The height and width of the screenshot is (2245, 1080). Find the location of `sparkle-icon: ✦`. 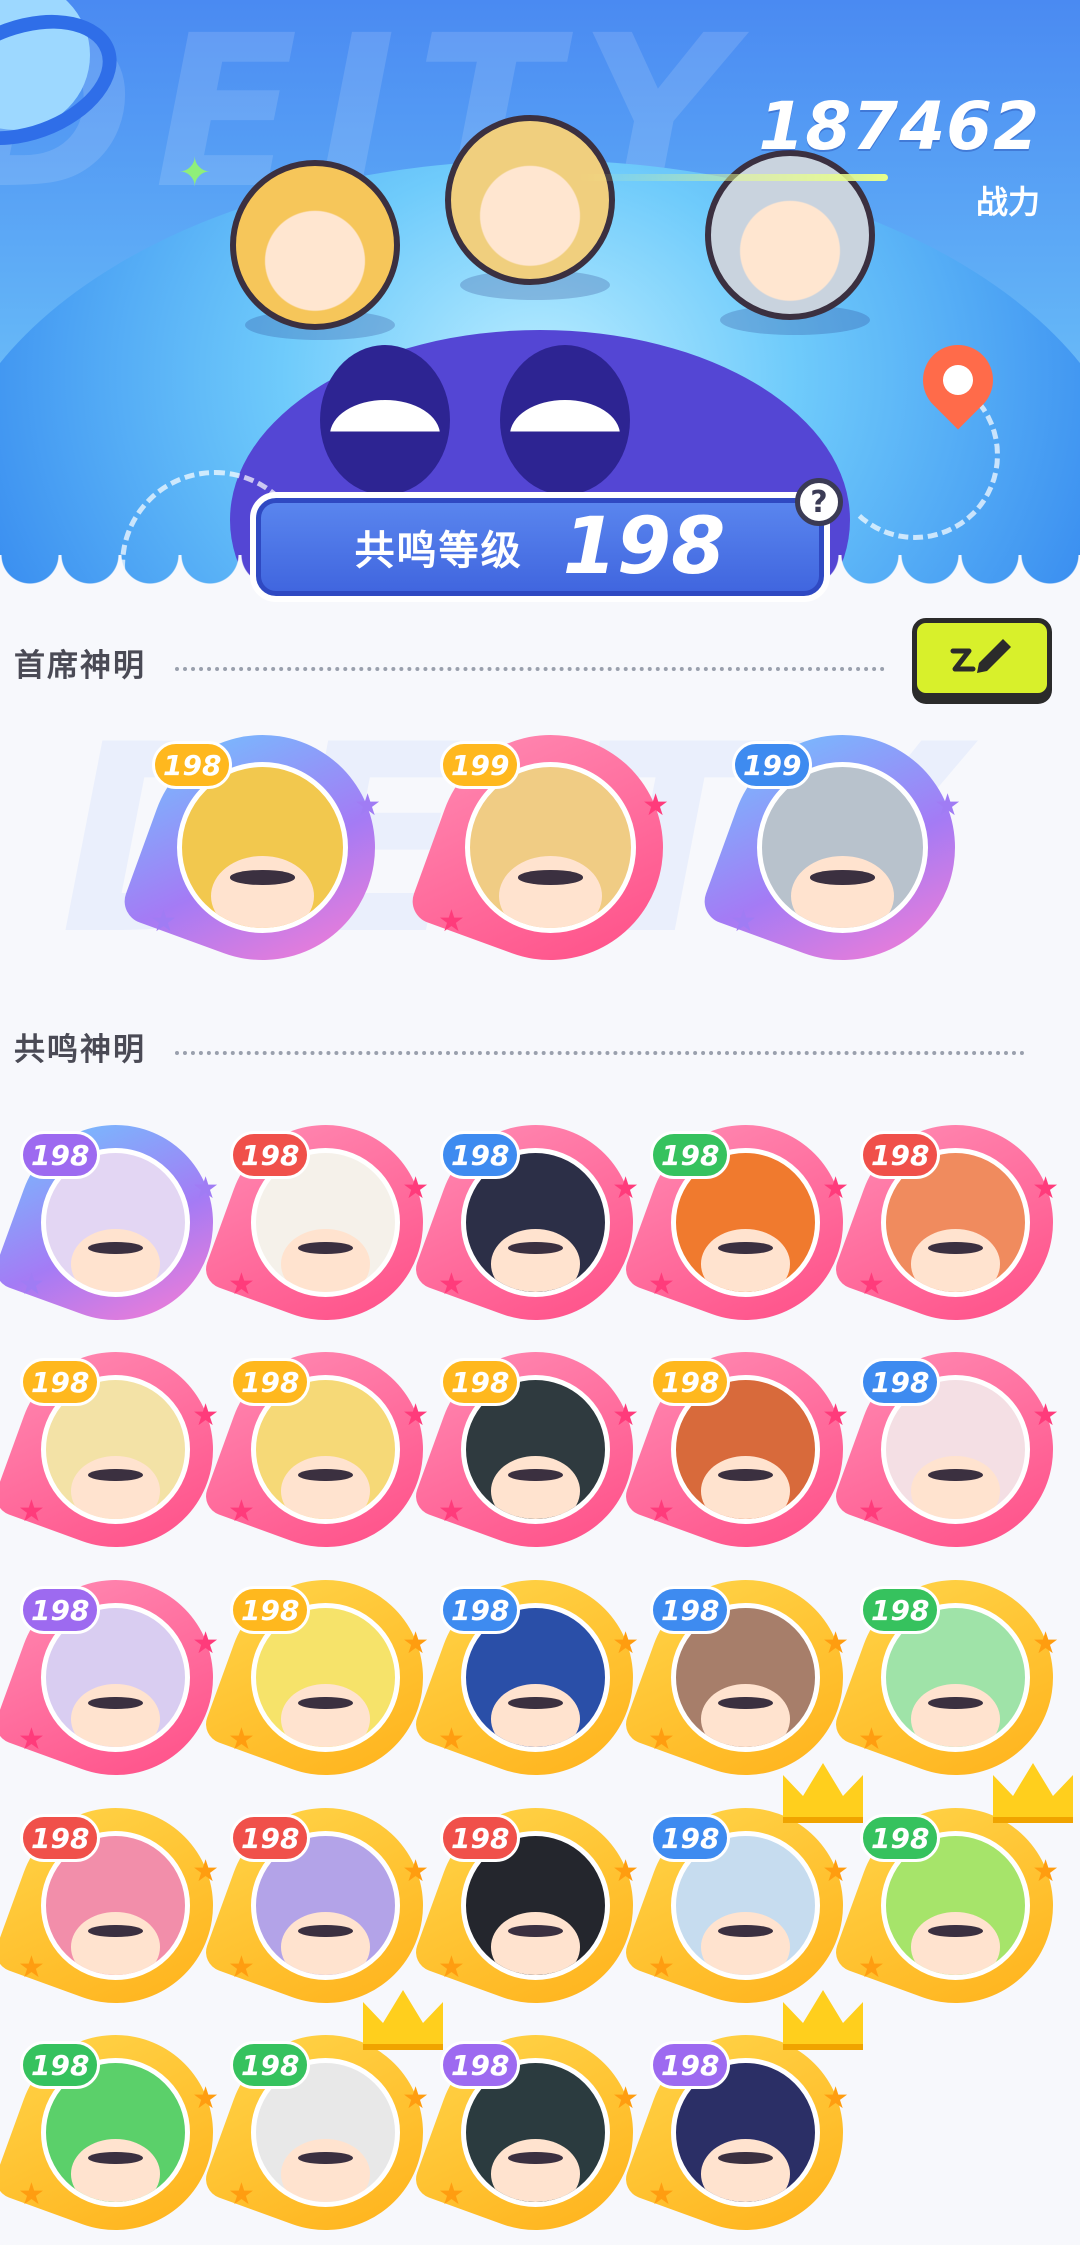

sparkle-icon: ✦ is located at coordinates (195, 173).